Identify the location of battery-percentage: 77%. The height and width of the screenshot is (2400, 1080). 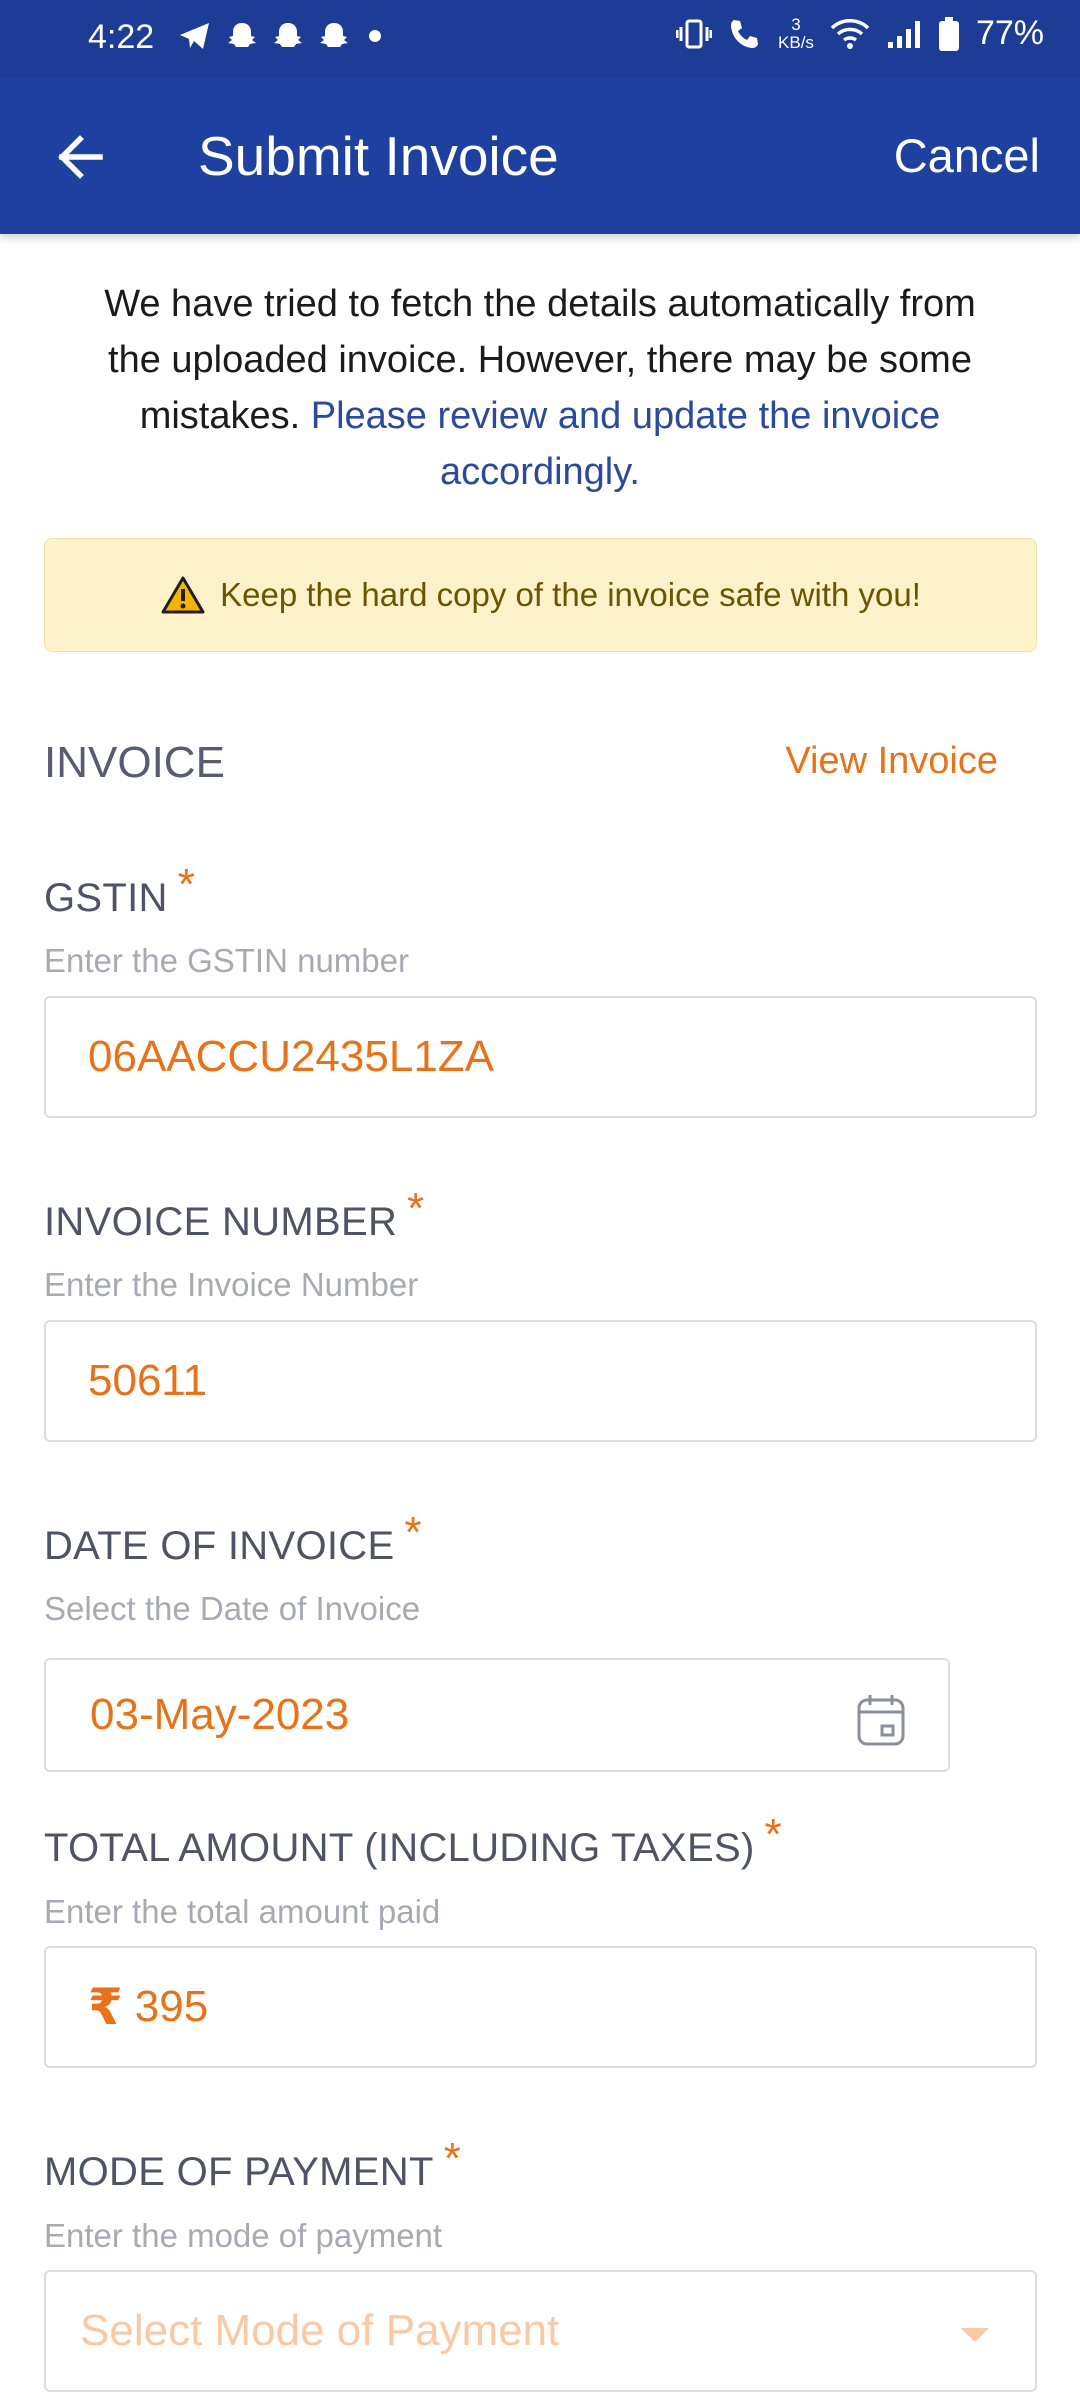
(1009, 33).